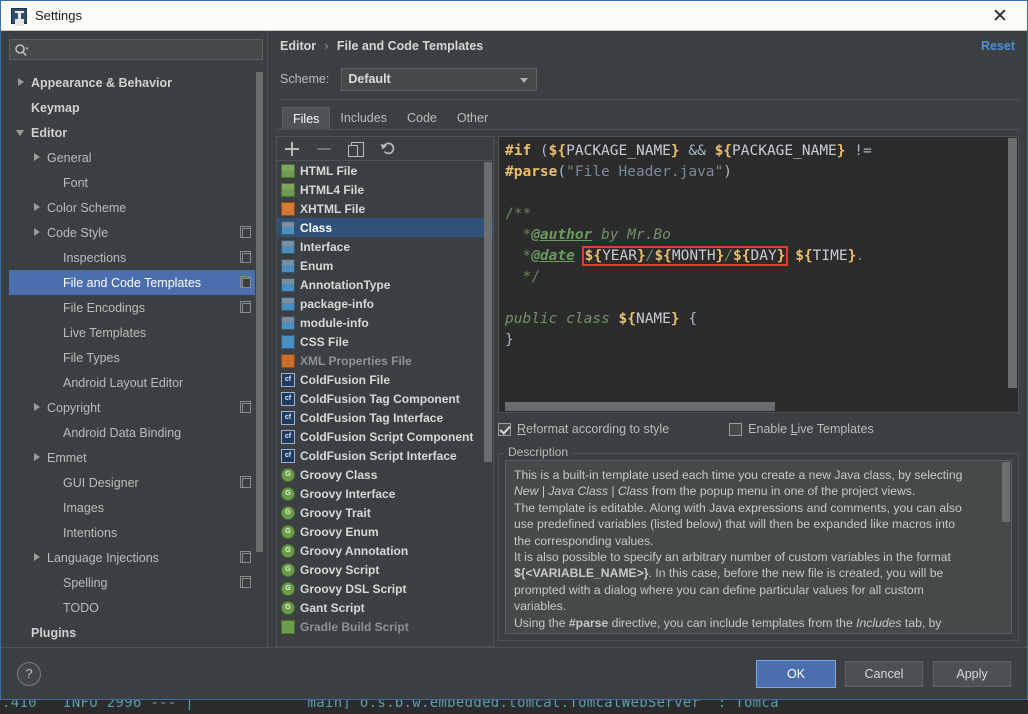 Image resolution: width=1028 pixels, height=714 pixels. I want to click on list-item: cf ColdFusion Tag Interface, so click(385, 417).